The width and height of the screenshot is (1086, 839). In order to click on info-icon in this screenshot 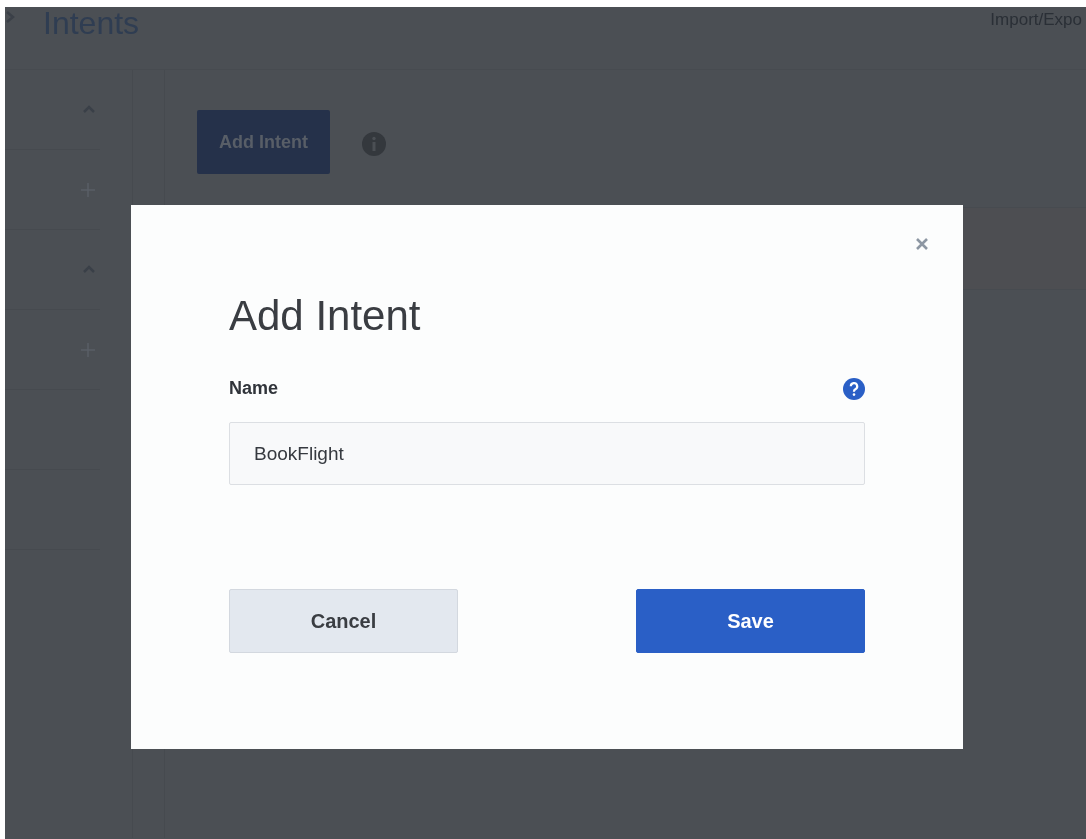, I will do `click(374, 144)`.